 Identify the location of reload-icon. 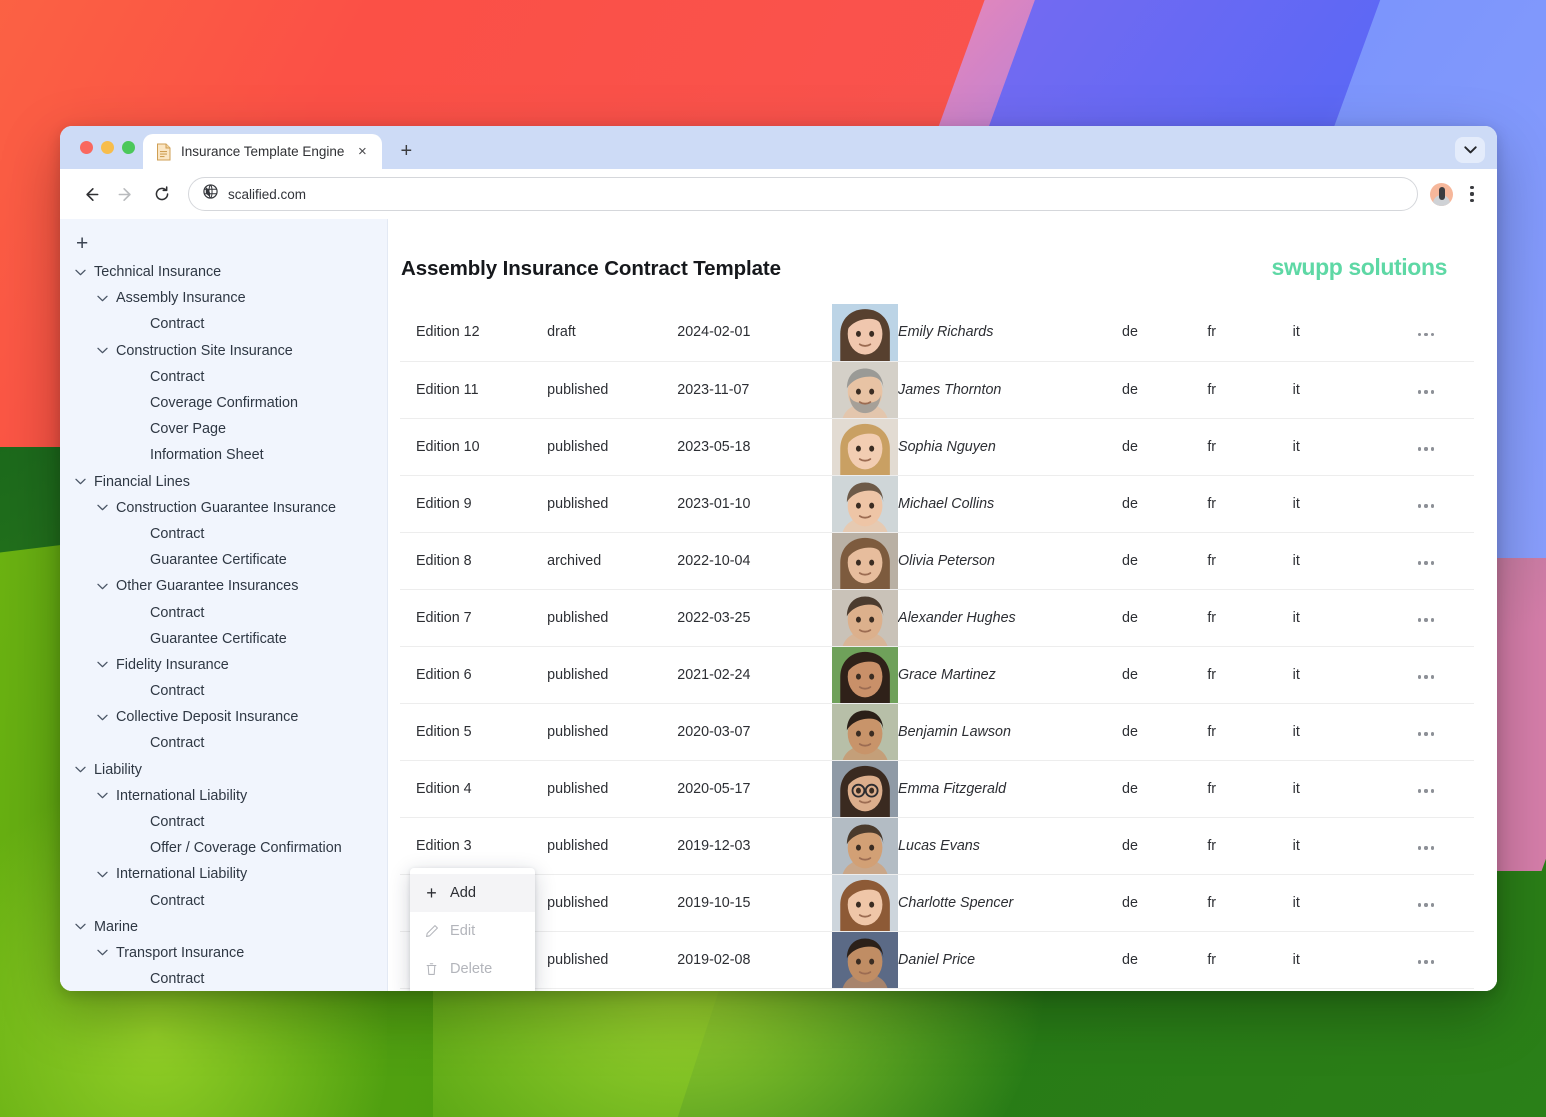
(162, 194).